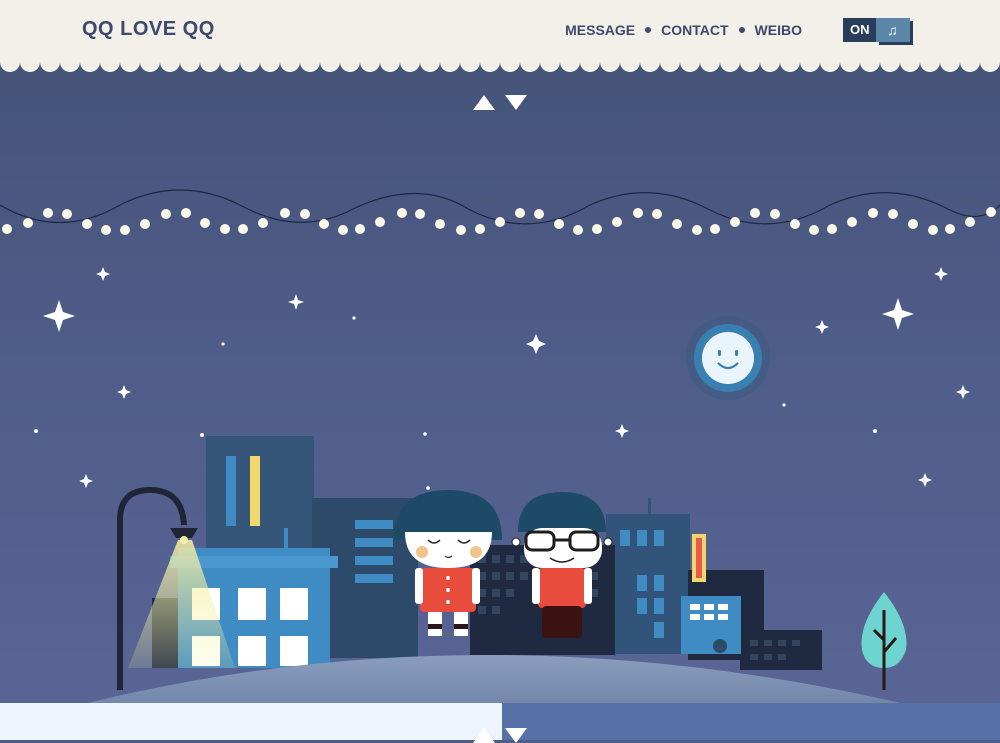  Describe the element at coordinates (751, 721) in the screenshot. I see `next-section-preview-right` at that location.